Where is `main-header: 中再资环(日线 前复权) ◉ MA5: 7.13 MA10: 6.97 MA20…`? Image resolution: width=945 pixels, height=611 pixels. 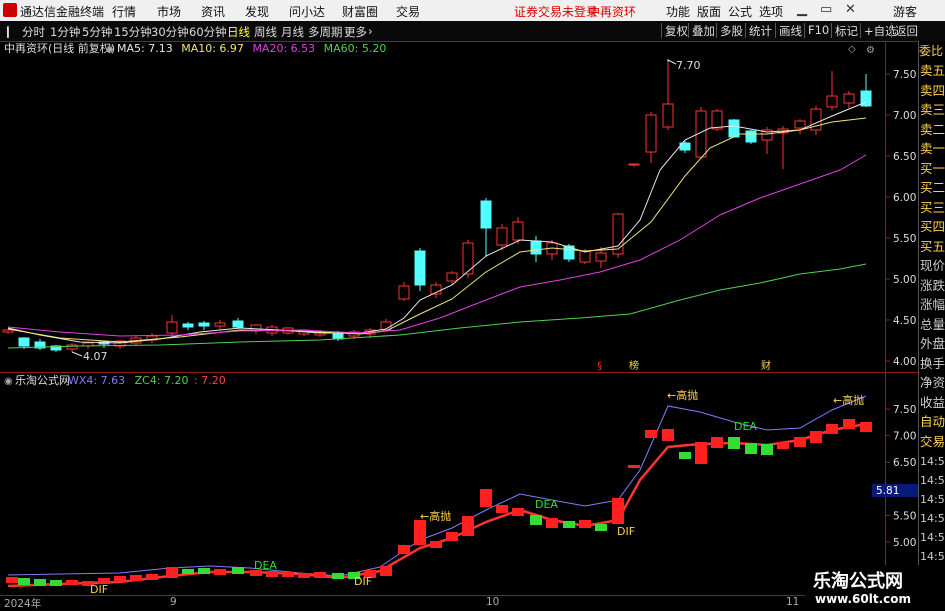
main-header: 中再资环(日线 前复权) ◉ MA5: 7.13 MA10: 6.97 MA20… is located at coordinates (439, 48).